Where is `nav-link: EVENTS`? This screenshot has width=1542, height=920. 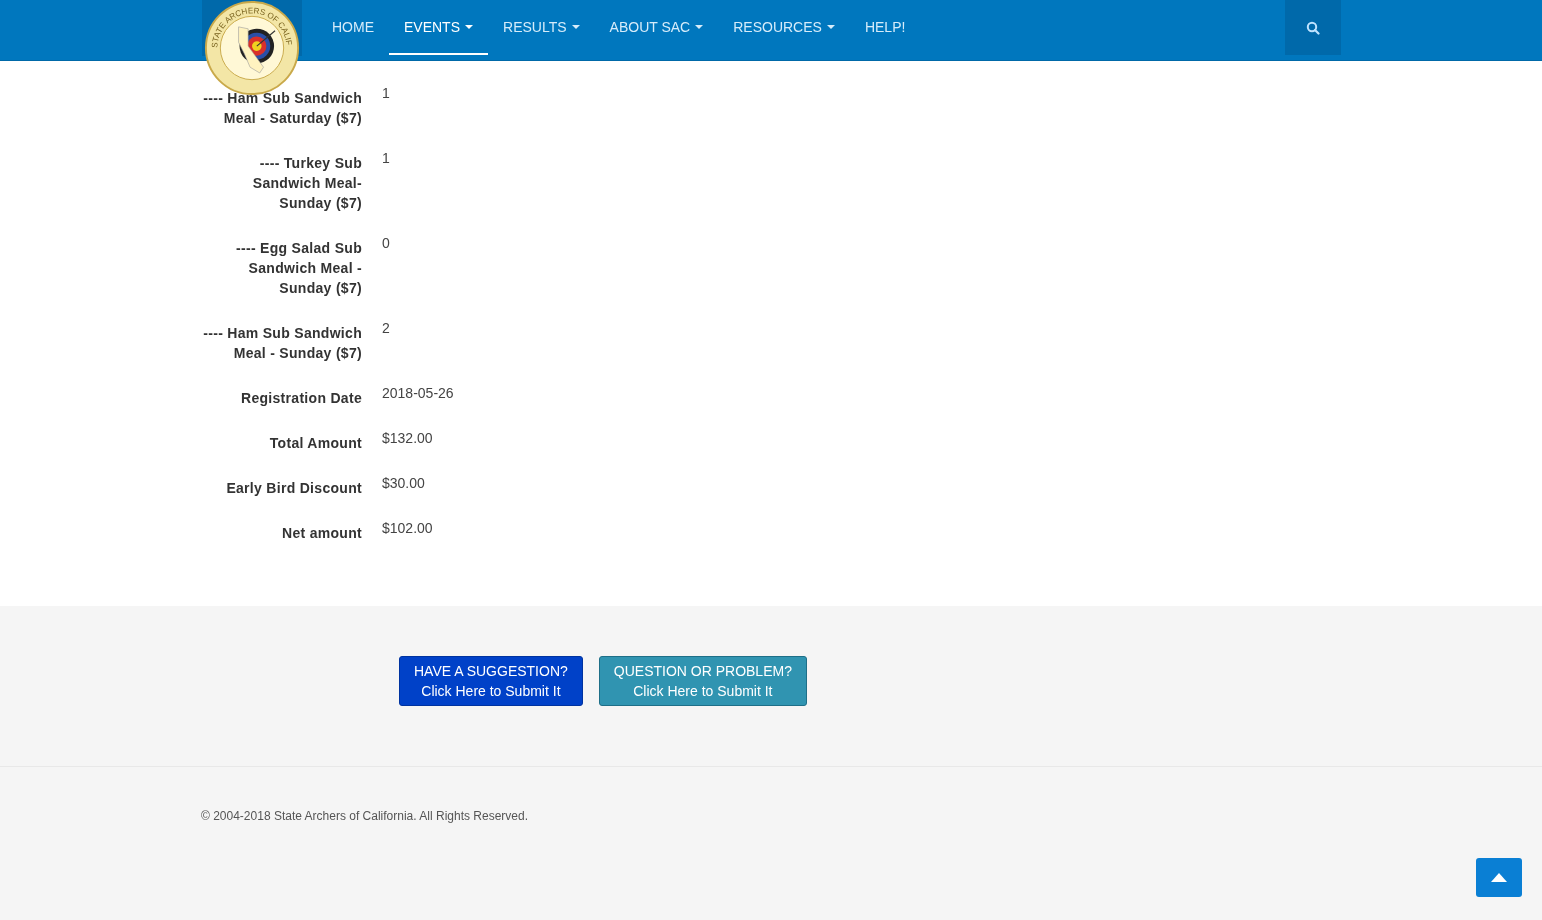 nav-link: EVENTS is located at coordinates (438, 27).